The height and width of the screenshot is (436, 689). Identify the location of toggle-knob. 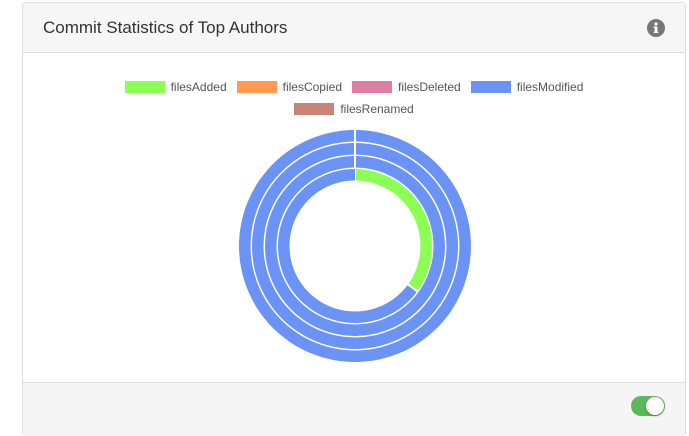
(655, 406).